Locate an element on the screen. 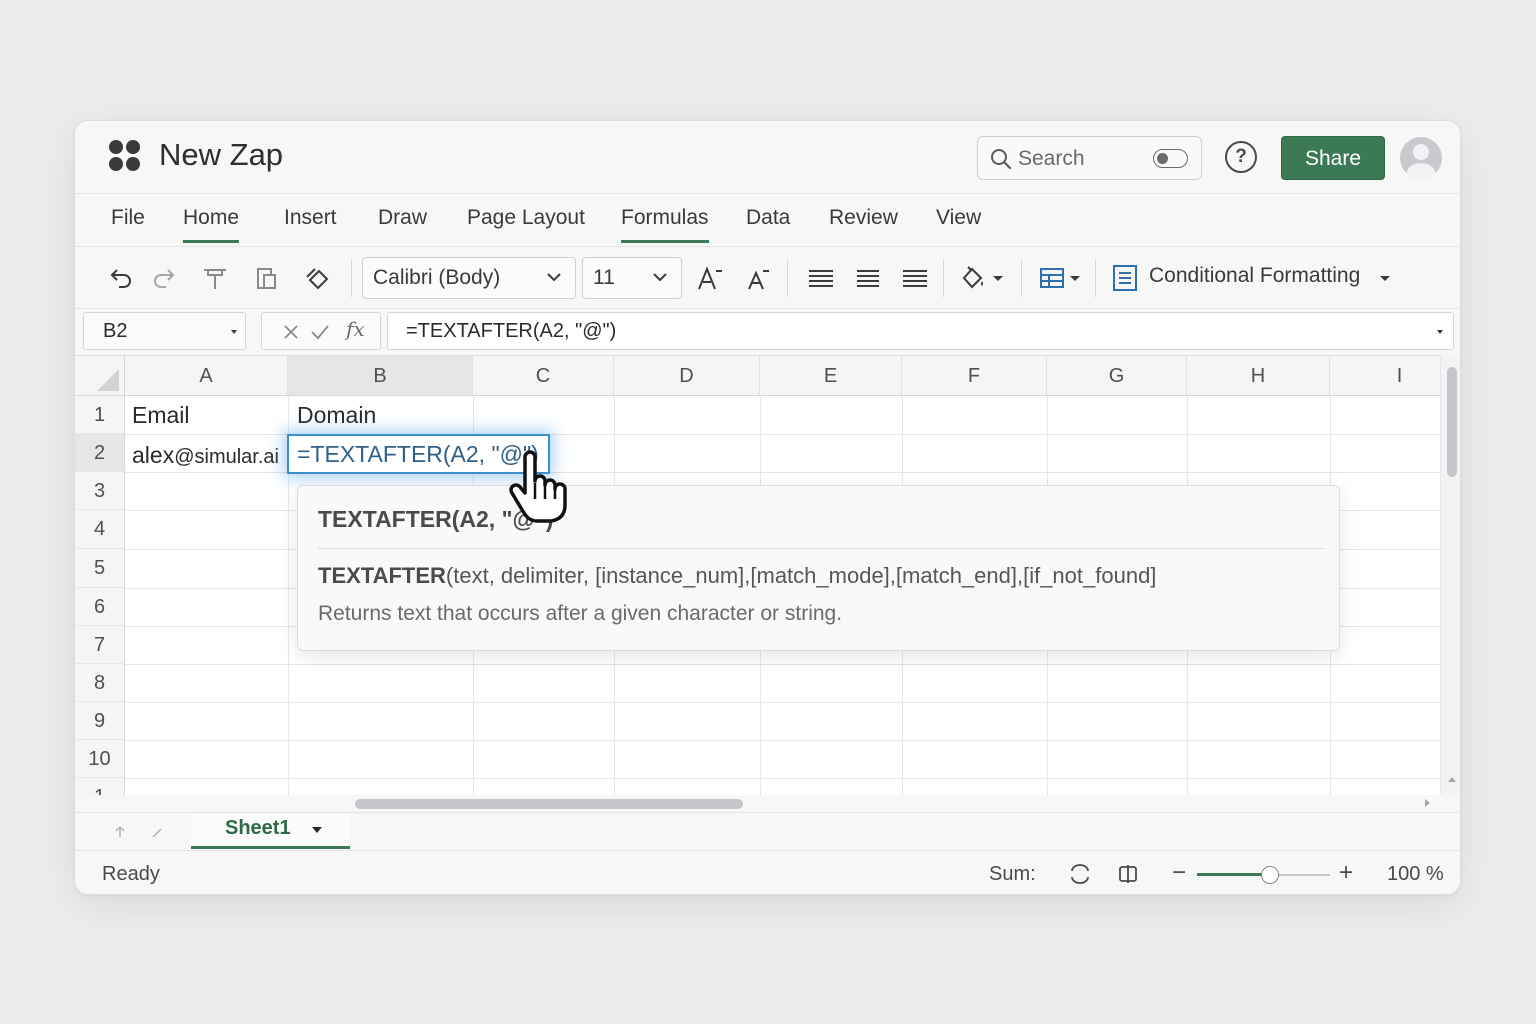  align-right-icon is located at coordinates (915, 278).